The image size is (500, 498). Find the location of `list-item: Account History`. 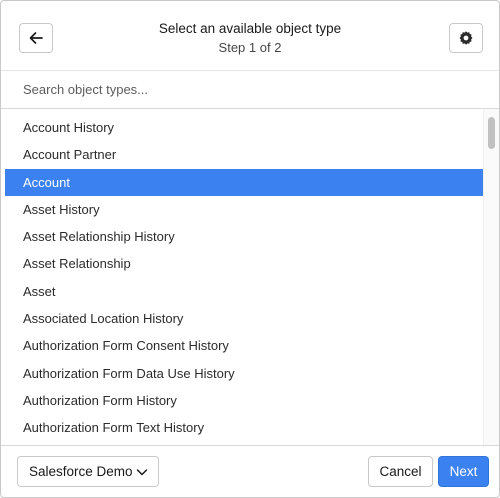

list-item: Account History is located at coordinates (242, 127).